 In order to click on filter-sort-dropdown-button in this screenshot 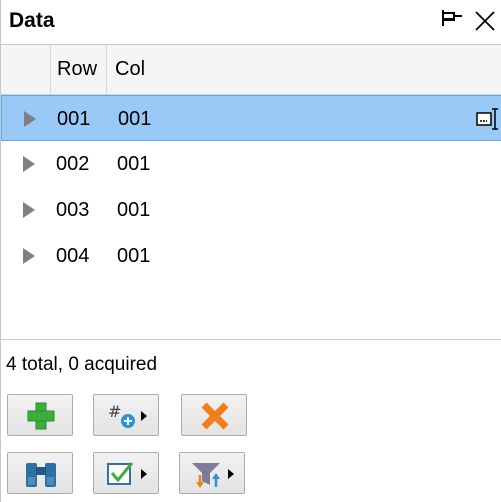, I will do `click(212, 473)`.